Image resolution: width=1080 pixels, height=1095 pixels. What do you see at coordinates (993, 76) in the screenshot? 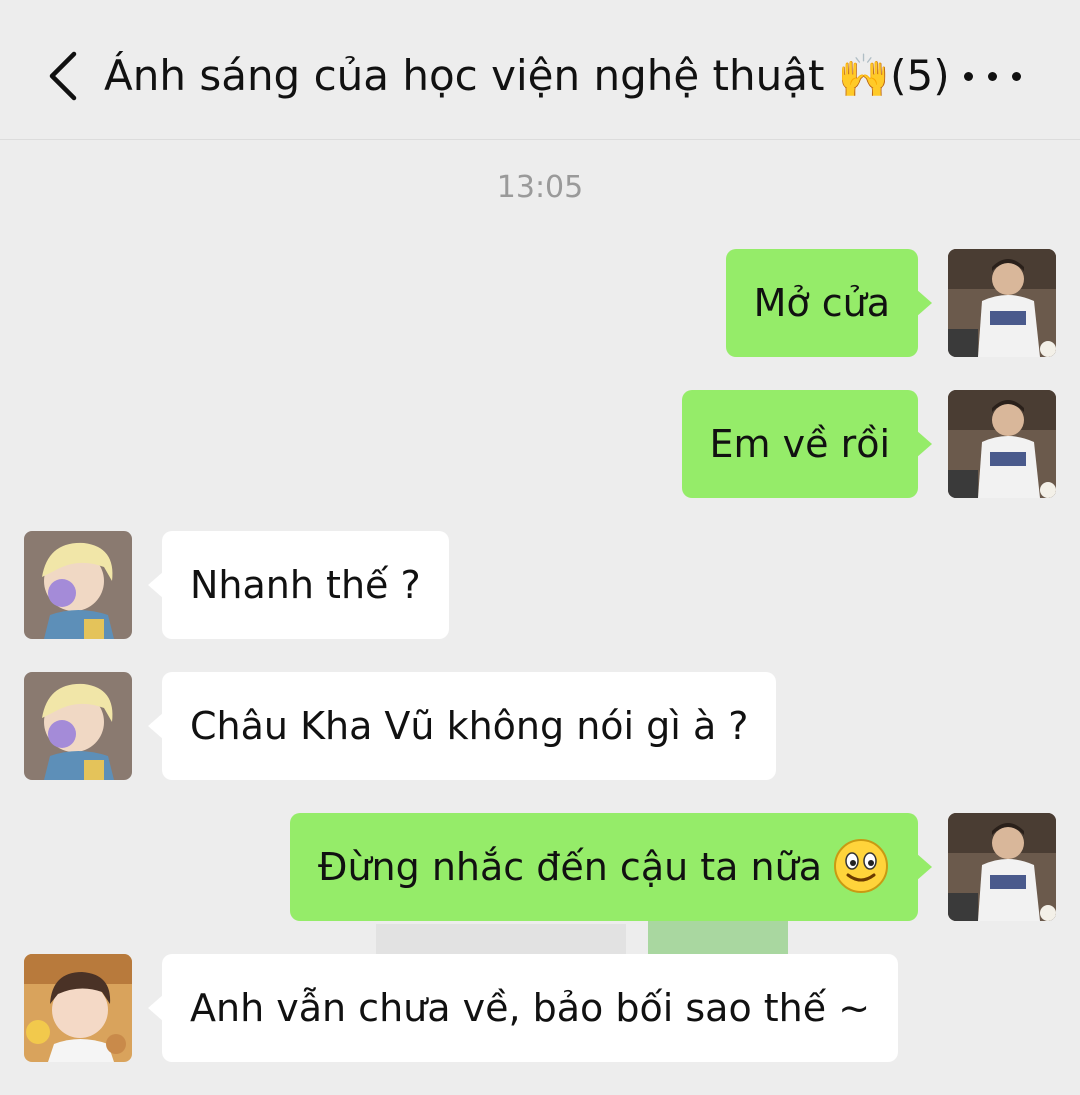
I see `more-options-icon` at bounding box center [993, 76].